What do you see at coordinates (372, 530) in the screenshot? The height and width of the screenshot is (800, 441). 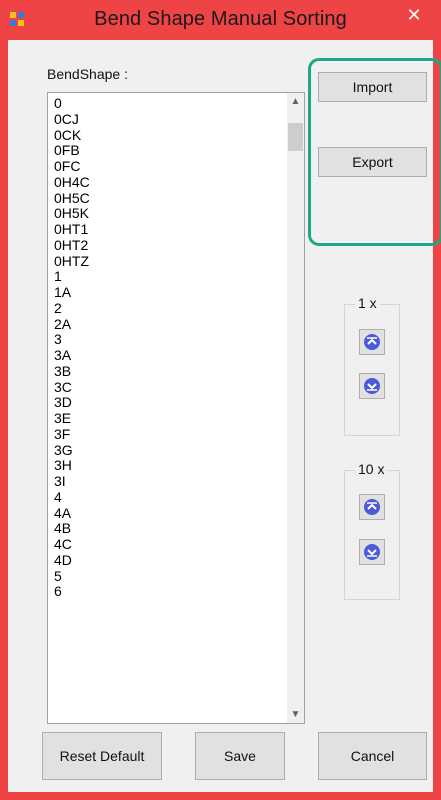 I see `step-10x-group: 10 x` at bounding box center [372, 530].